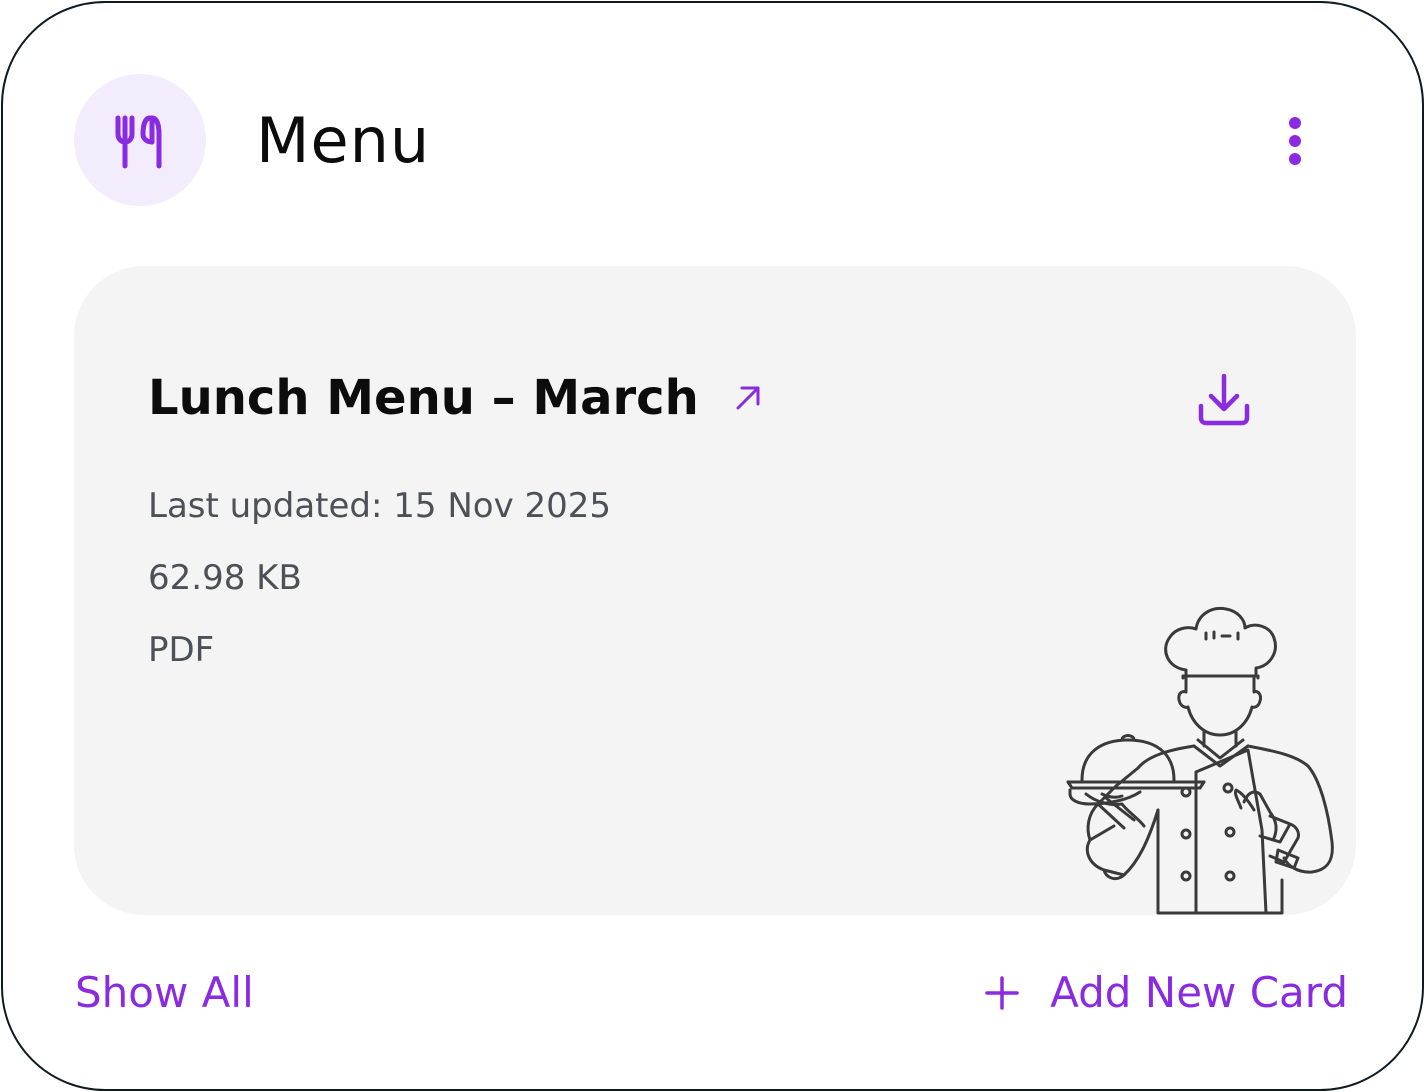 The width and height of the screenshot is (1425, 1092). What do you see at coordinates (164, 993) in the screenshot?
I see `show-all-link: Show All` at bounding box center [164, 993].